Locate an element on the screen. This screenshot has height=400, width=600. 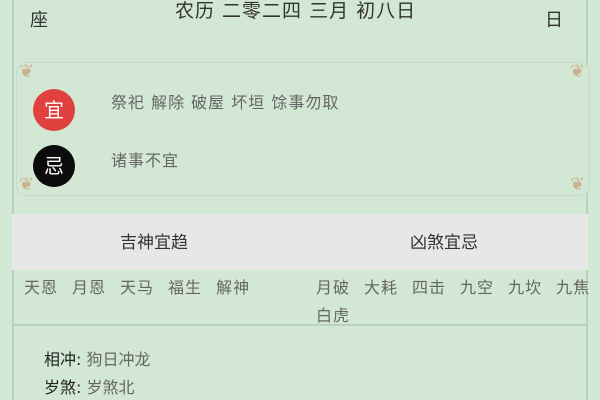
sha-value: 岁煞北 is located at coordinates (110, 387).